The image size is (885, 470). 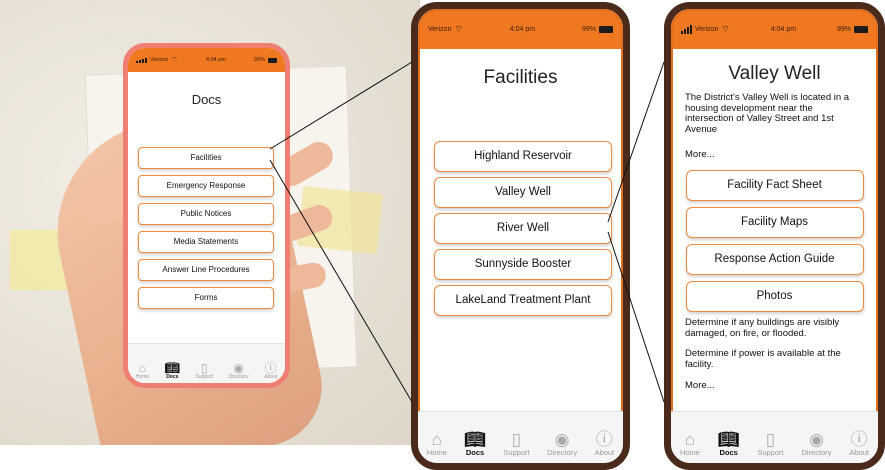 What do you see at coordinates (774, 296) in the screenshot?
I see `photos-button: Photos` at bounding box center [774, 296].